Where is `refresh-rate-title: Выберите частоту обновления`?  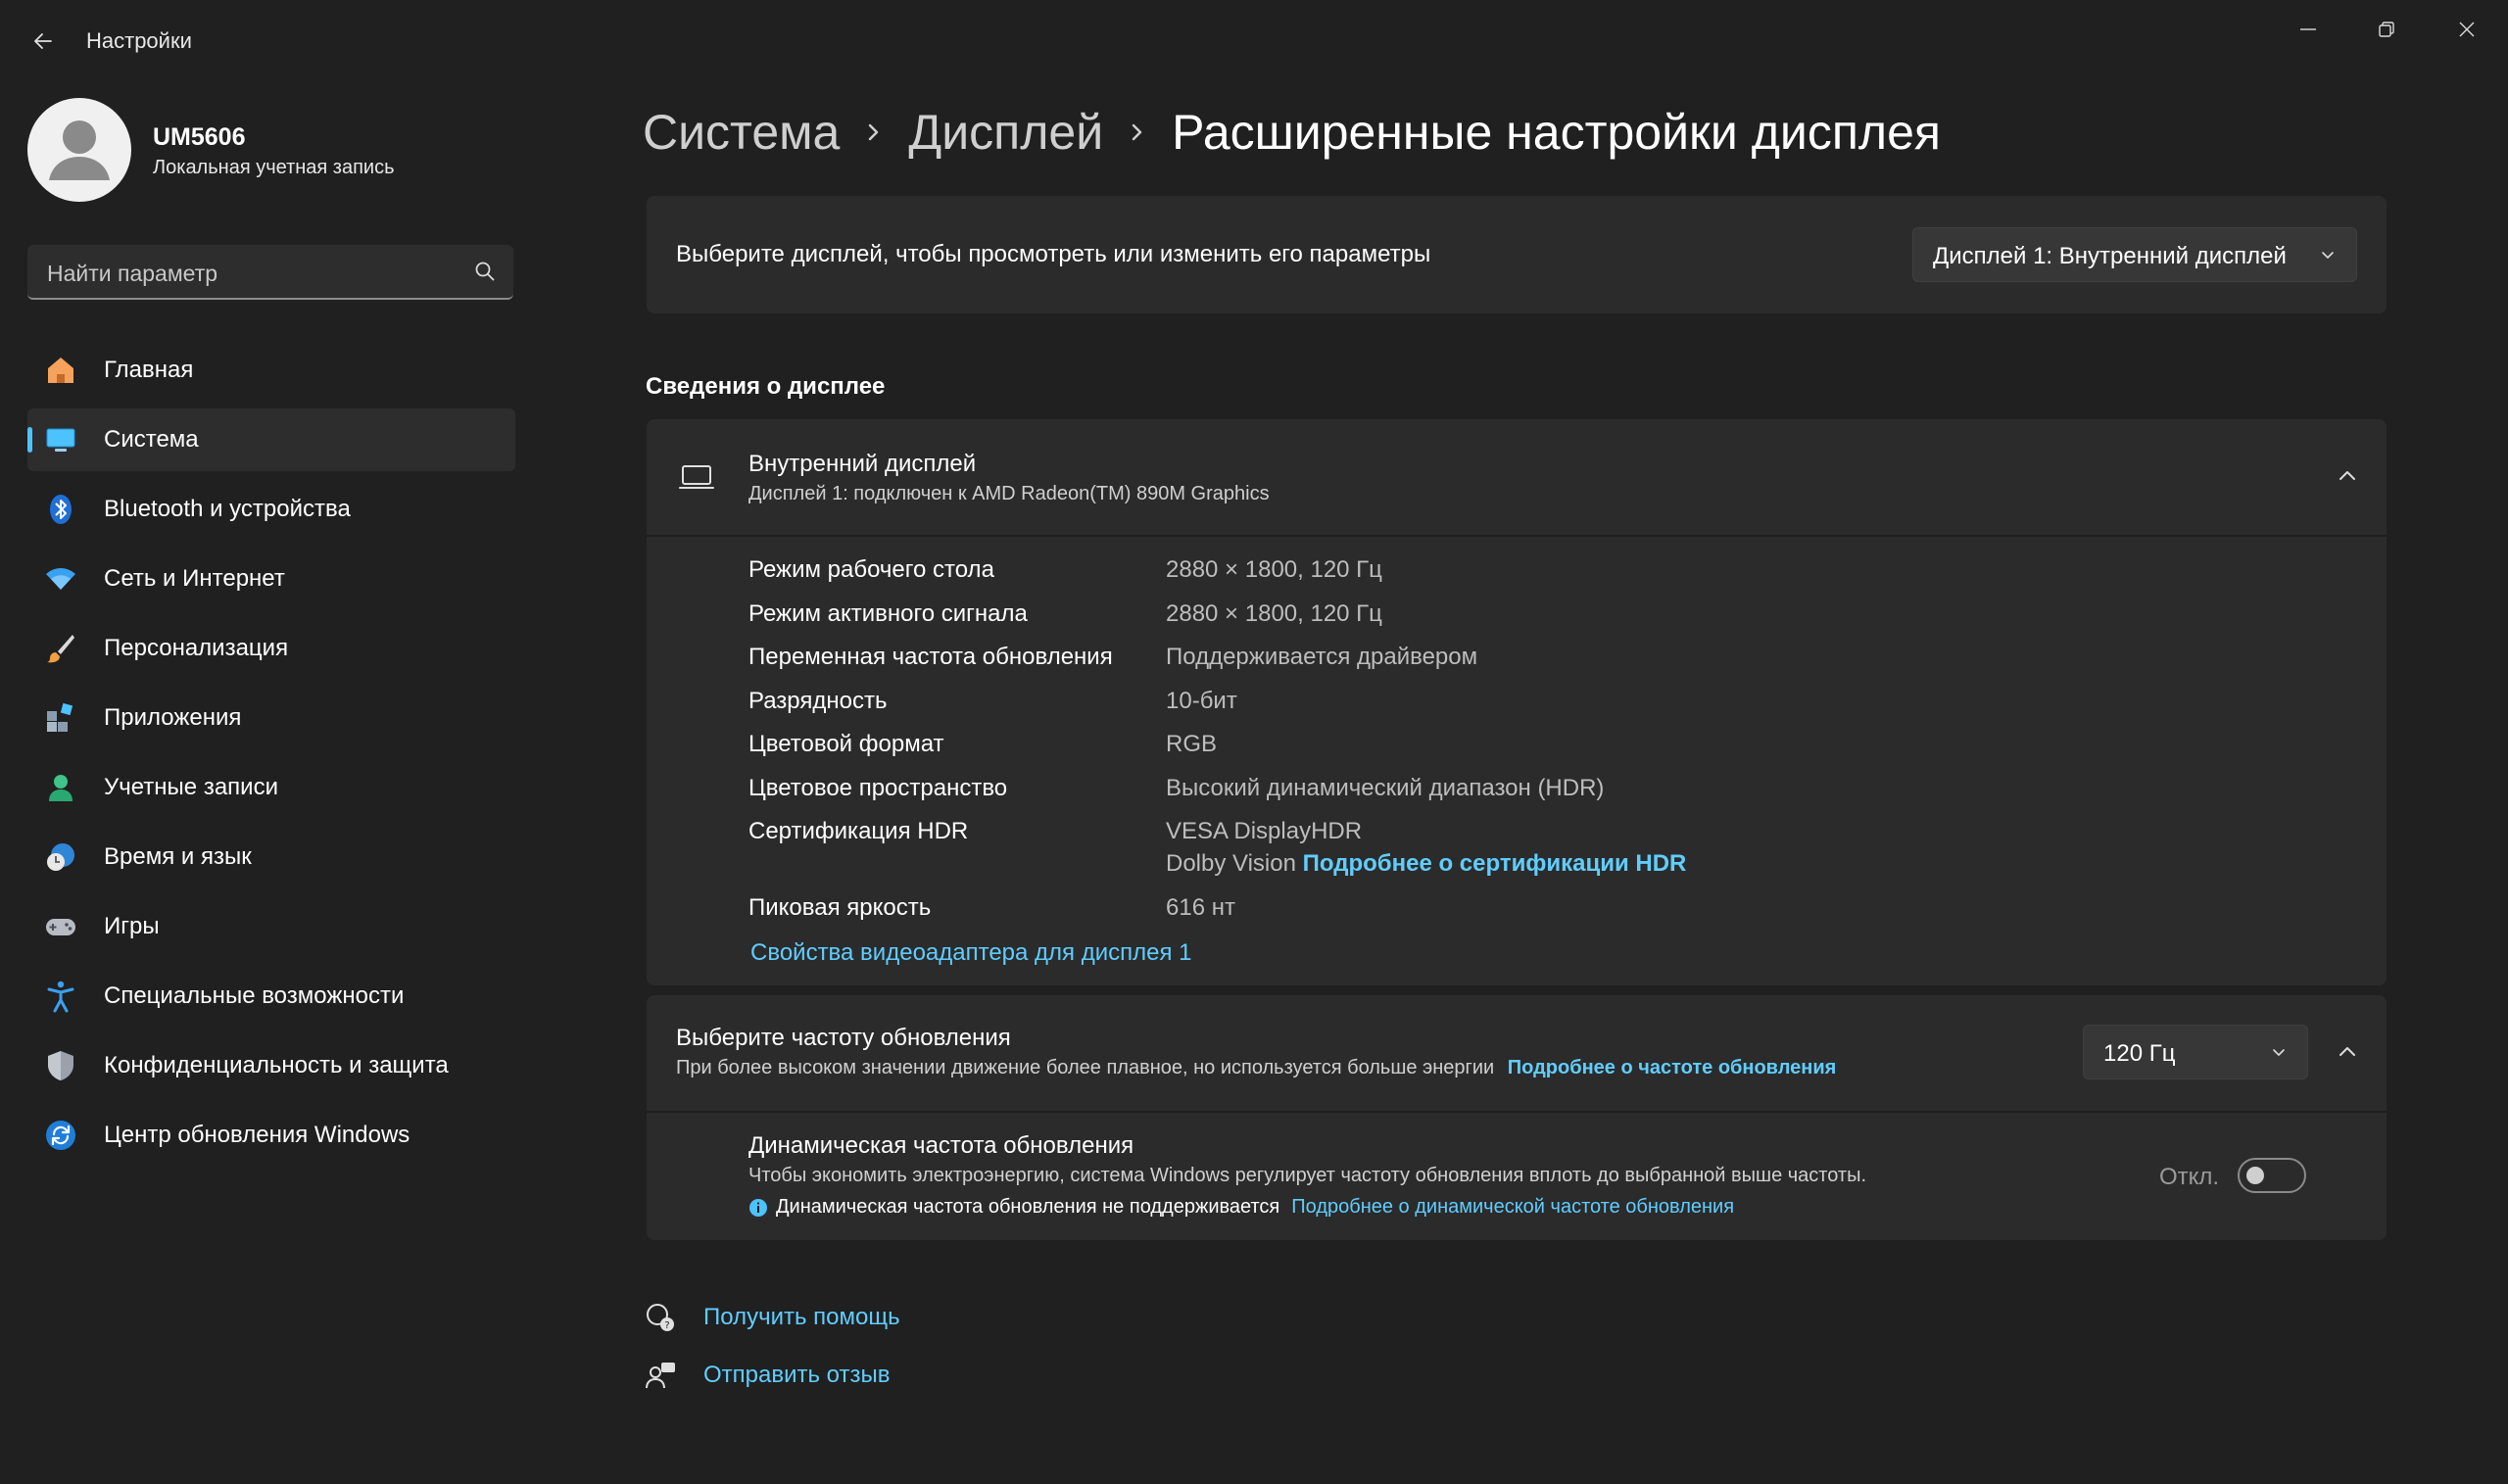 refresh-rate-title: Выберите частоту обновления is located at coordinates (843, 1038).